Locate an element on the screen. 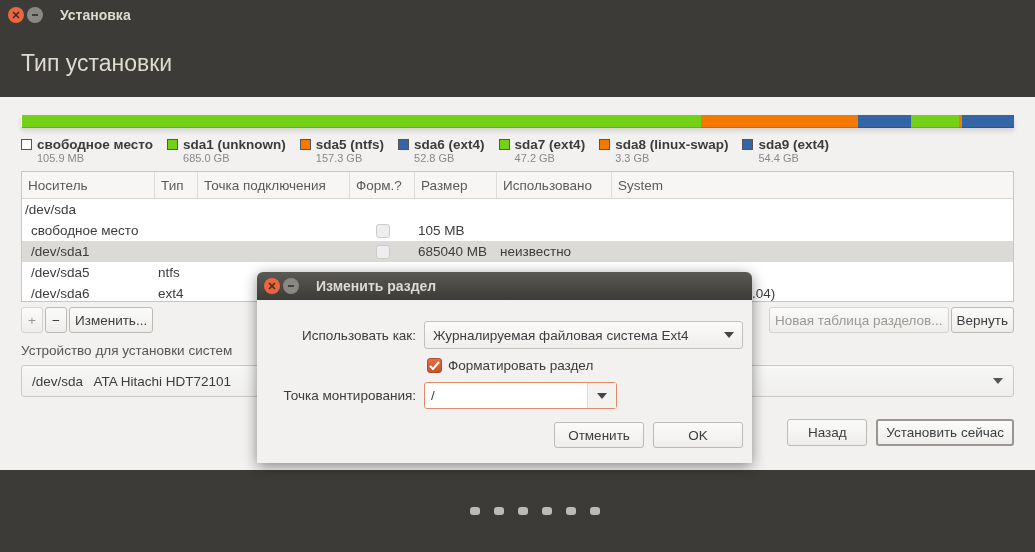 The width and height of the screenshot is (1035, 552). device-cell: /dev/sda5 is located at coordinates (60, 272).